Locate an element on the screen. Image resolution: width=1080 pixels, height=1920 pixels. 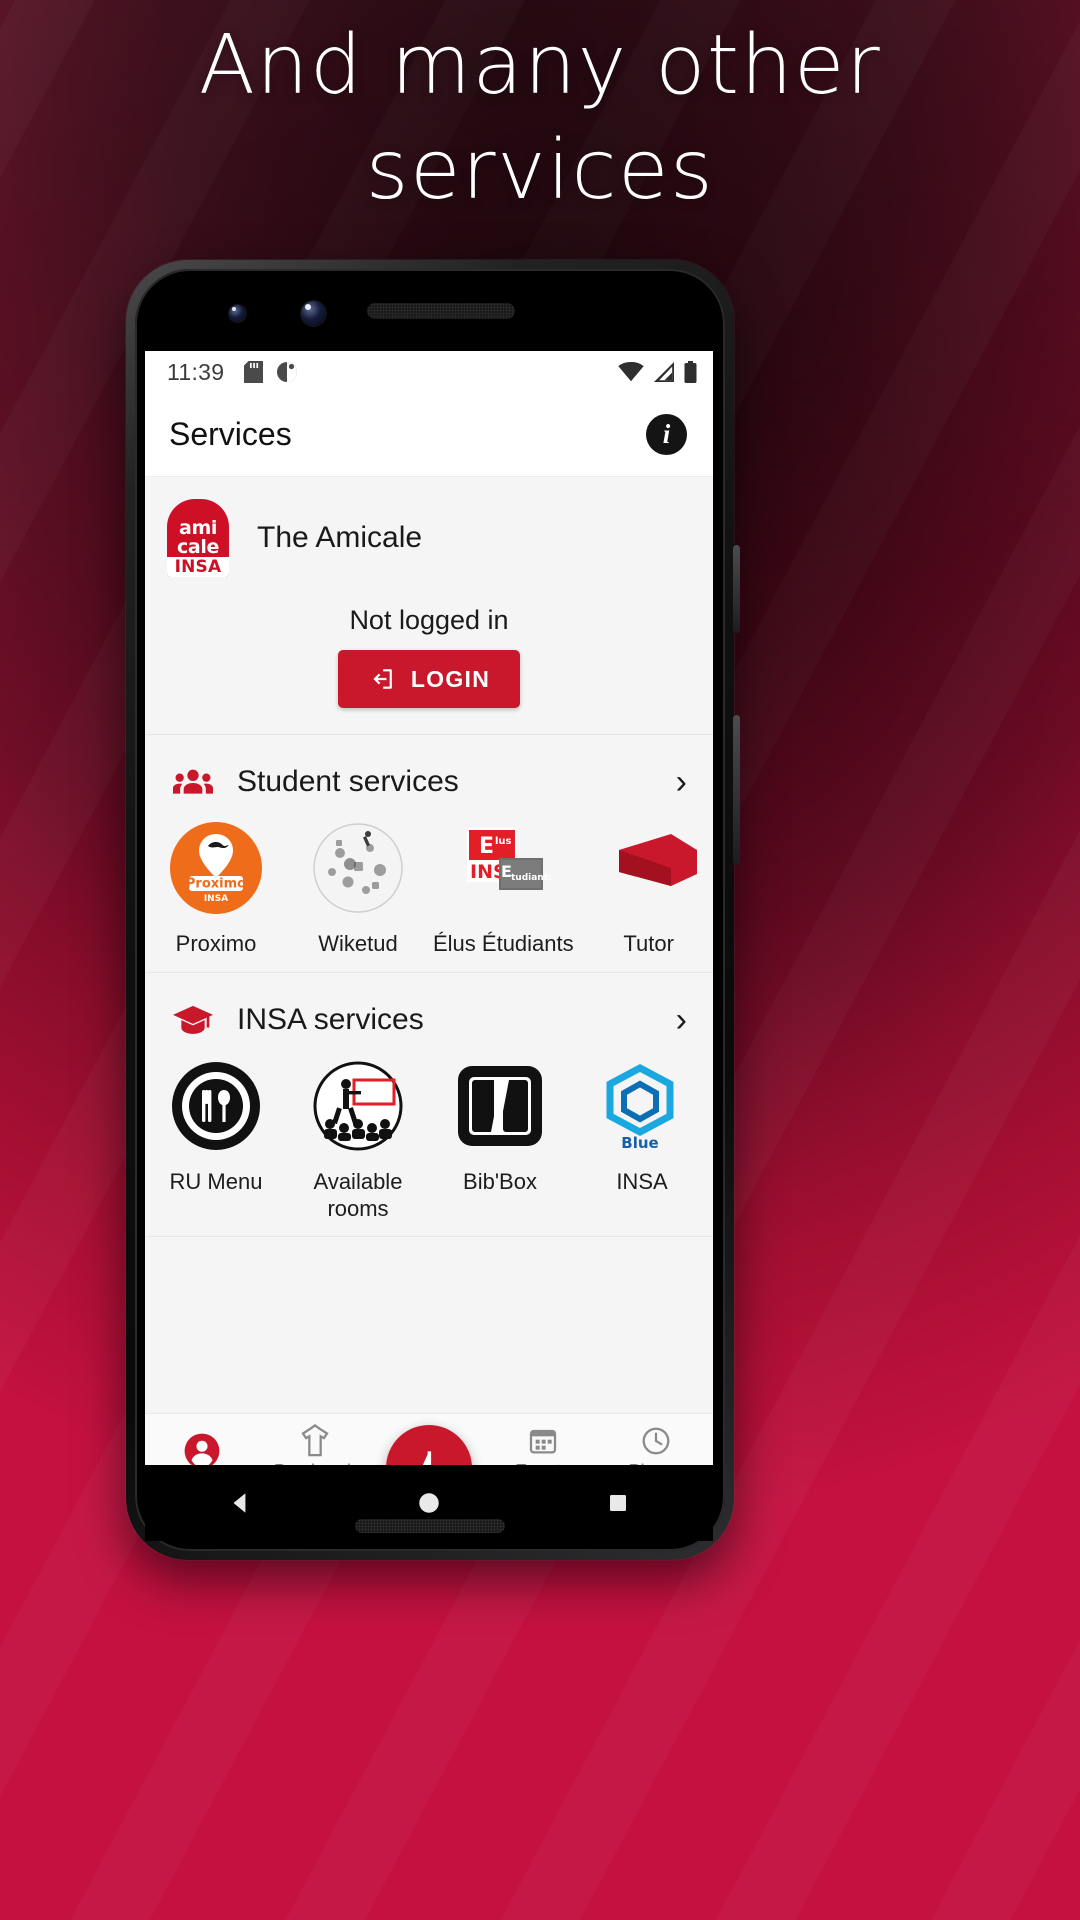
service-tile-bluemind: Blue INSA is located at coordinates (642, 1140).